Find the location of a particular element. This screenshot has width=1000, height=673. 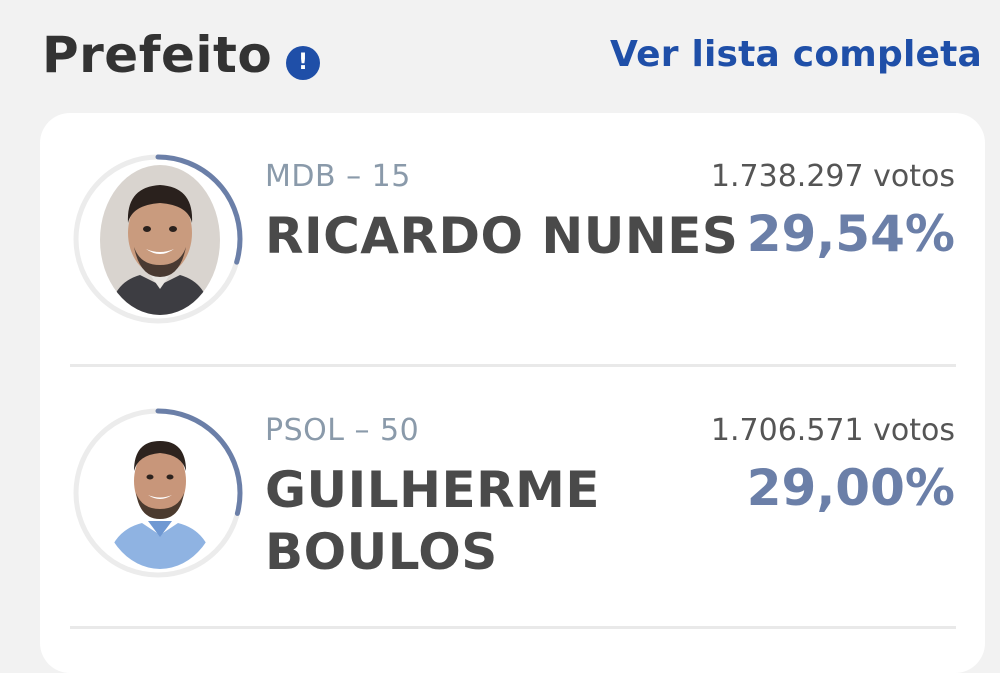

row-divider is located at coordinates (513, 627).